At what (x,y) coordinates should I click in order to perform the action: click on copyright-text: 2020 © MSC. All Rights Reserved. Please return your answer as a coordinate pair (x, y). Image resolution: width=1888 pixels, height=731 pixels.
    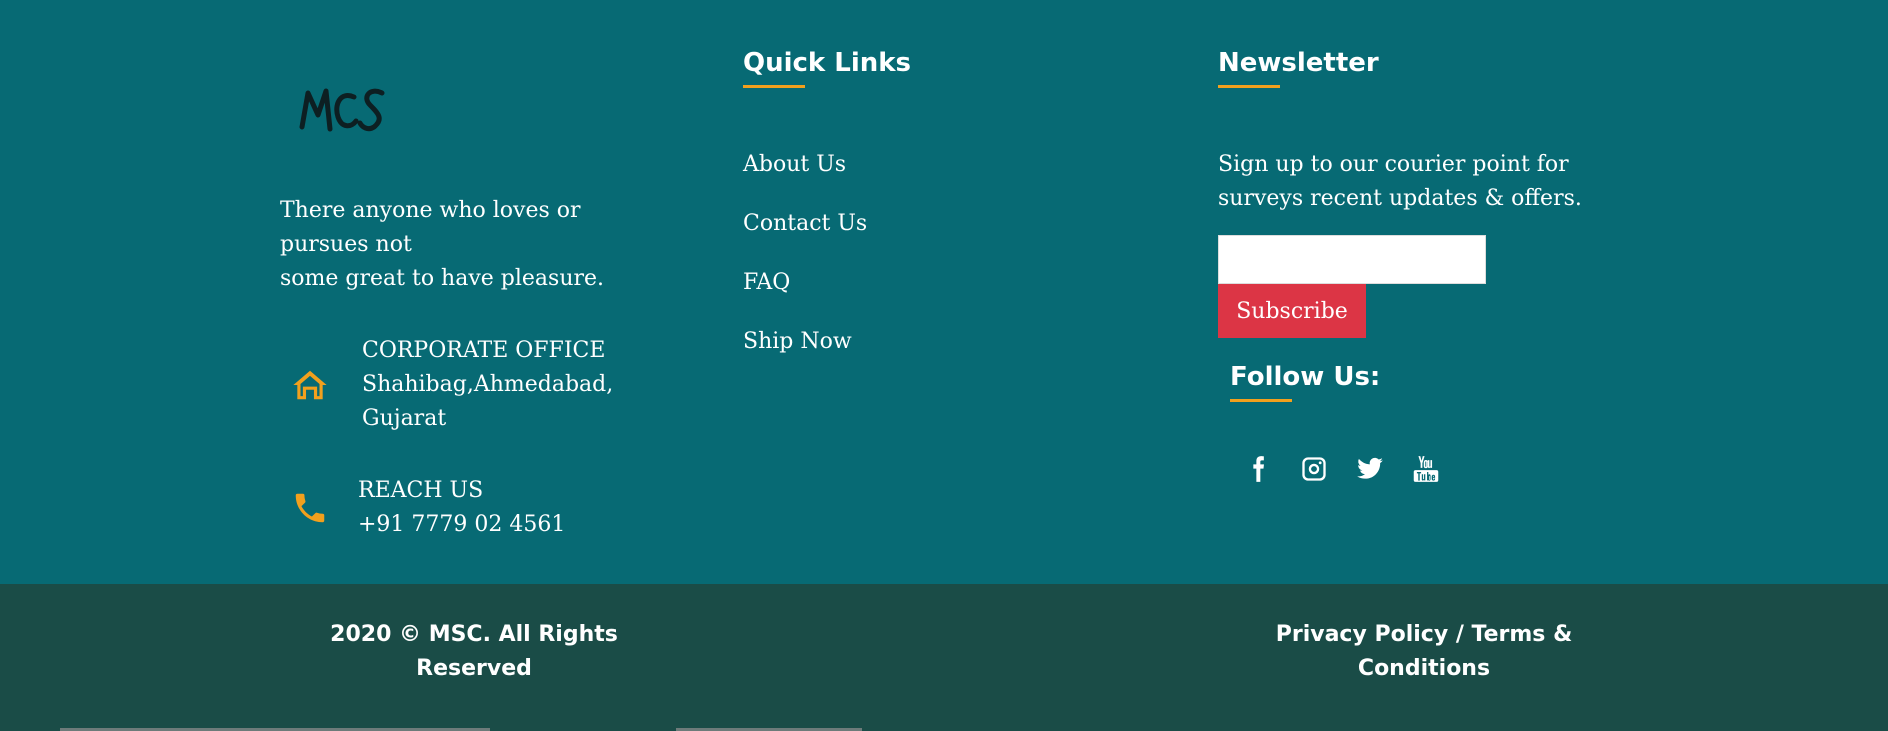
    Looking at the image, I should click on (474, 652).